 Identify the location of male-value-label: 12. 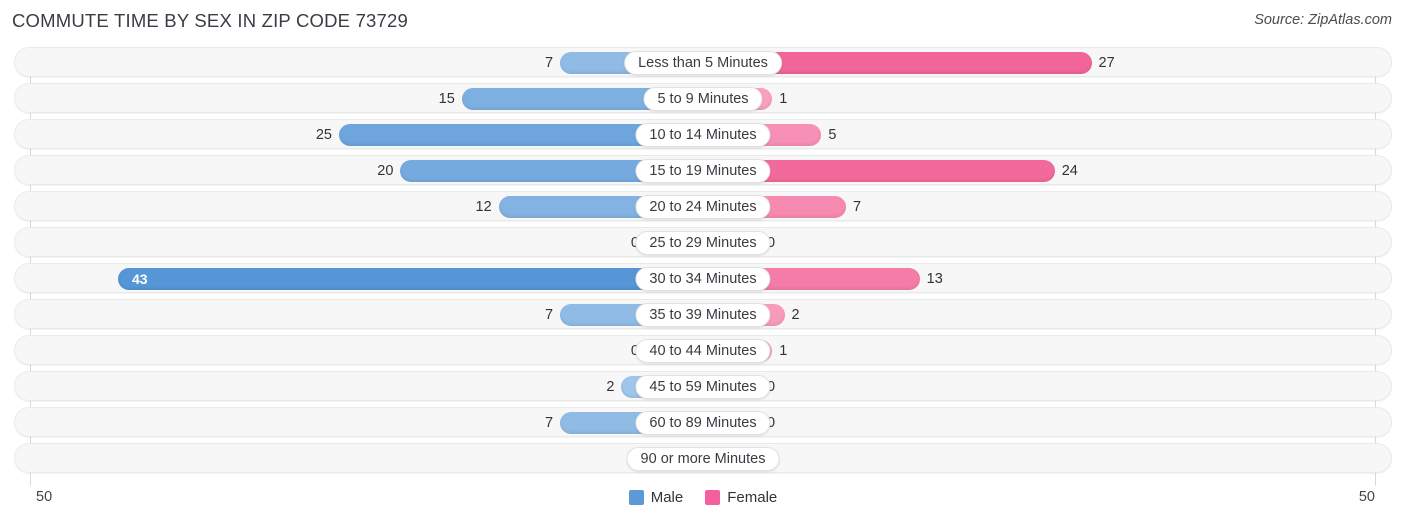
(483, 207).